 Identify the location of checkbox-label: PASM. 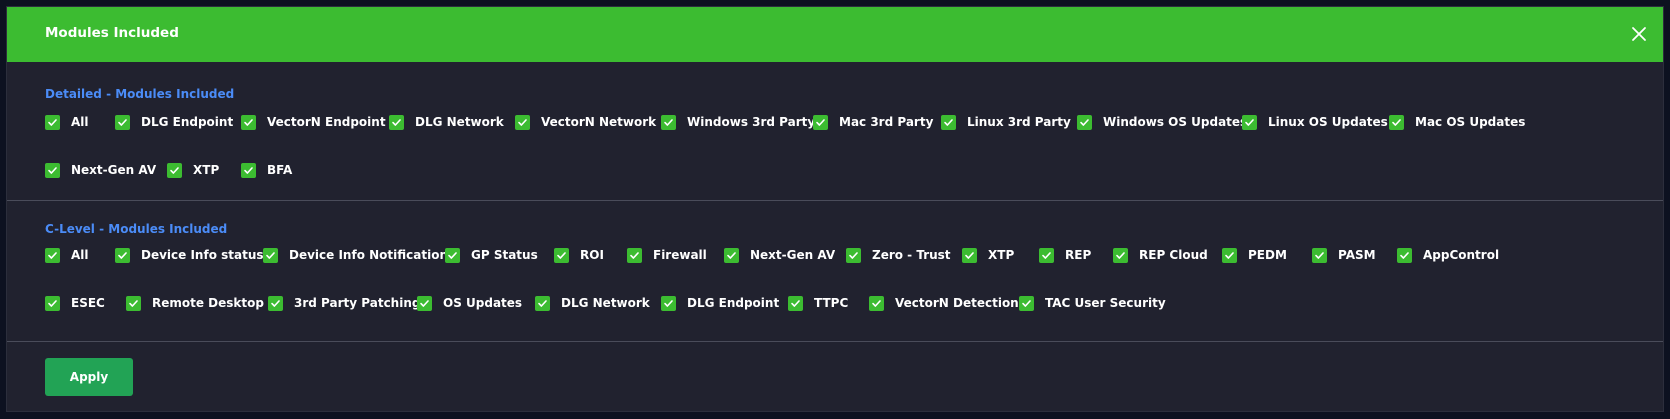
(1357, 255).